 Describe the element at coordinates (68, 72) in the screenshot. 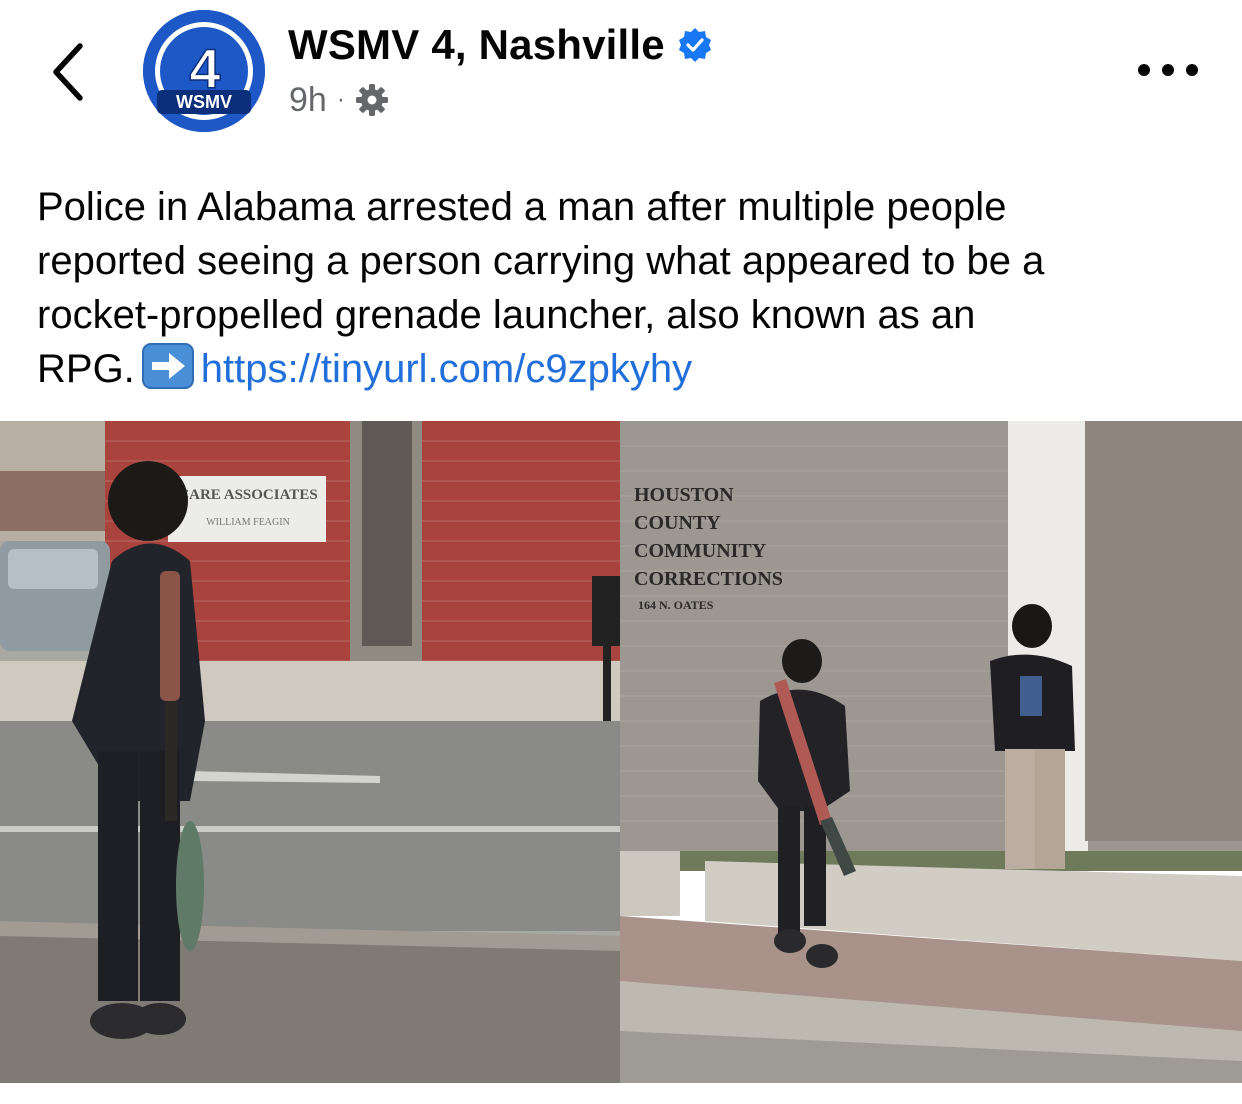

I see `chevron-left-icon` at that location.